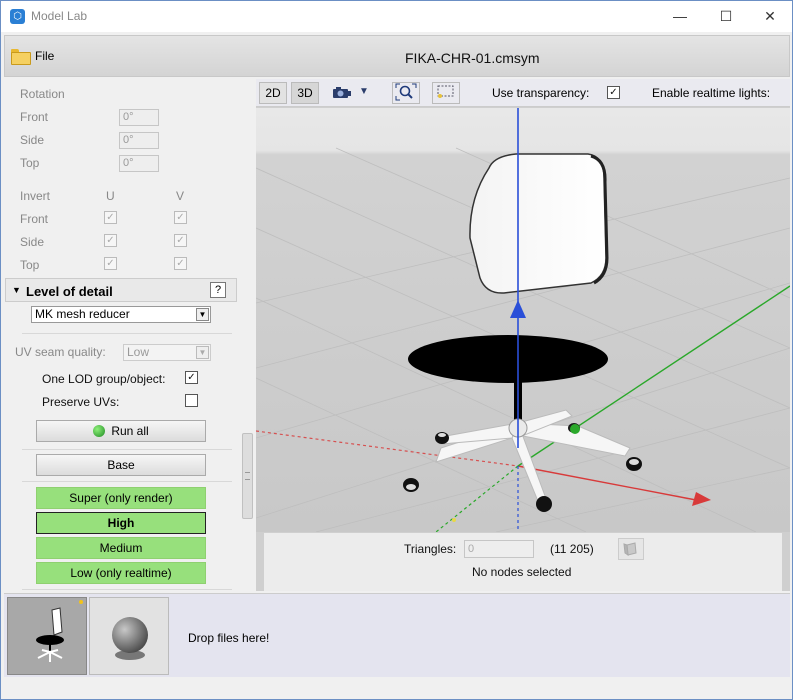 The width and height of the screenshot is (793, 700). Describe the element at coordinates (711, 93) in the screenshot. I see `realtime-lights-label: Enable realtime lights:` at that location.